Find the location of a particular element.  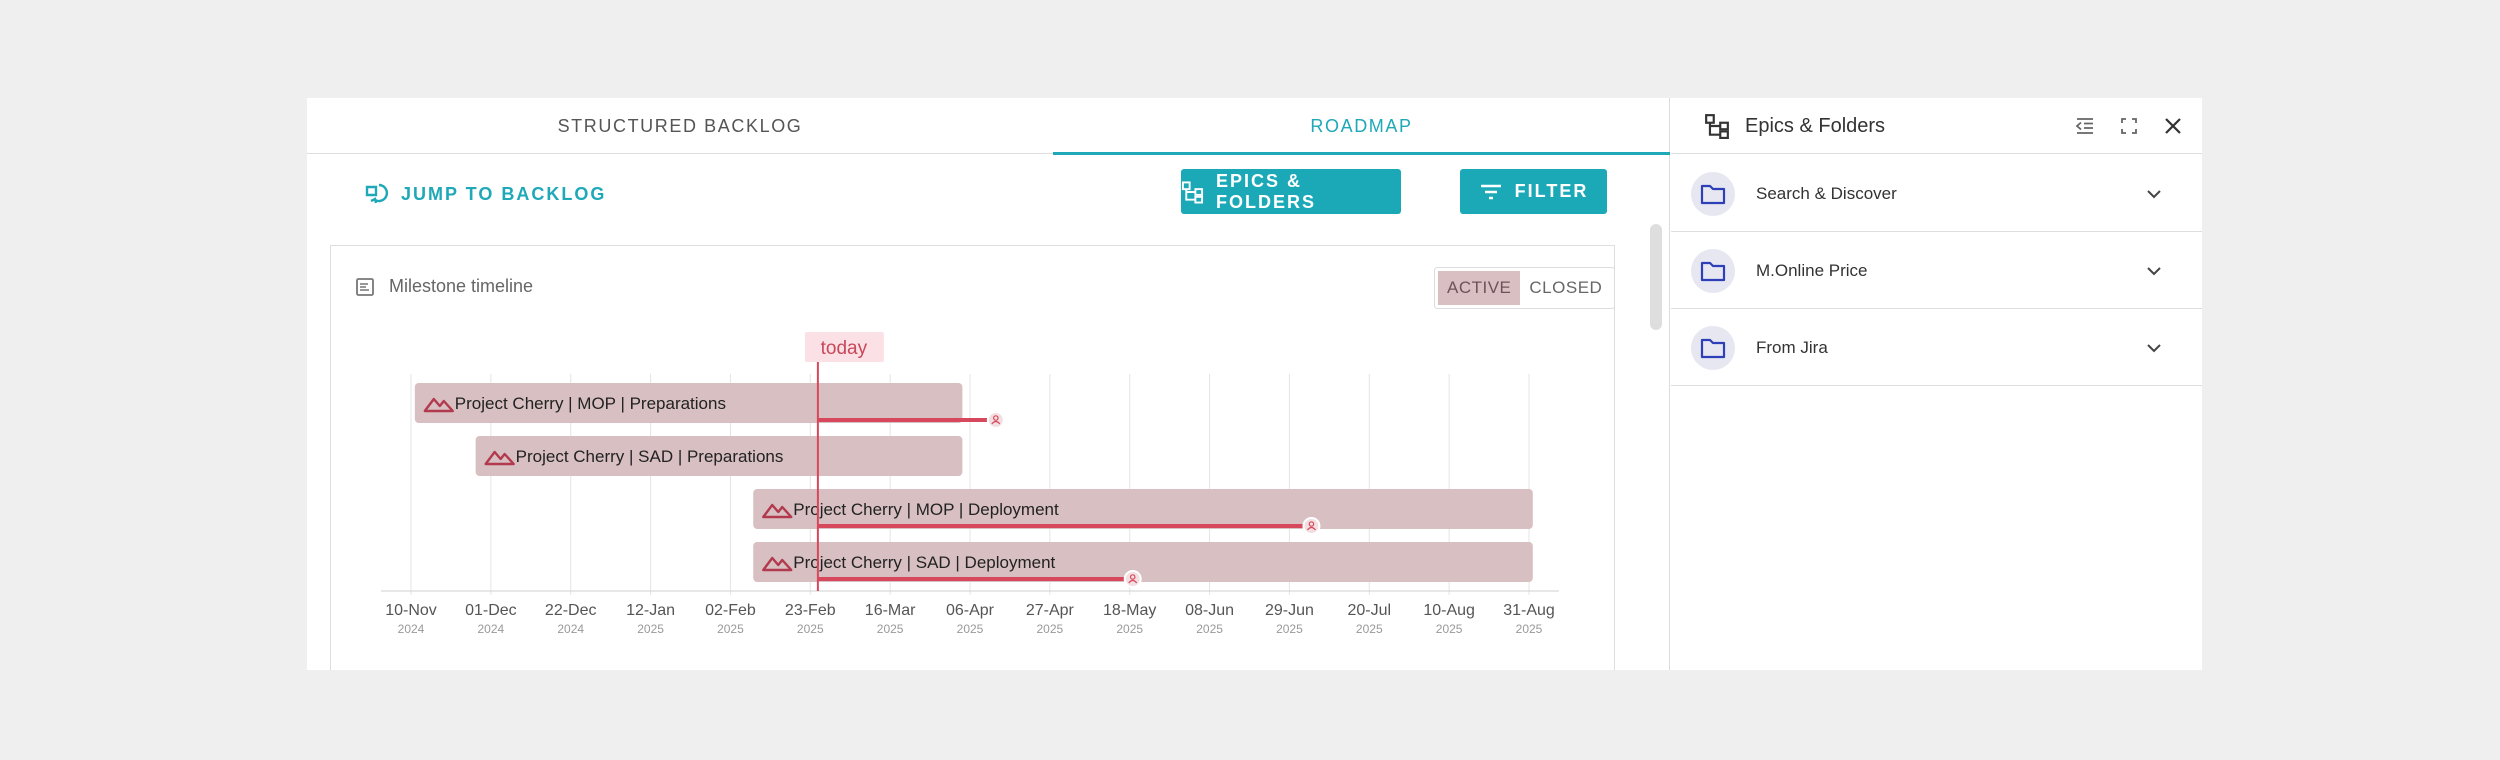

milestone-bar-group: Project Cherry | MOP | Preparations is located at coordinates (709, 406).